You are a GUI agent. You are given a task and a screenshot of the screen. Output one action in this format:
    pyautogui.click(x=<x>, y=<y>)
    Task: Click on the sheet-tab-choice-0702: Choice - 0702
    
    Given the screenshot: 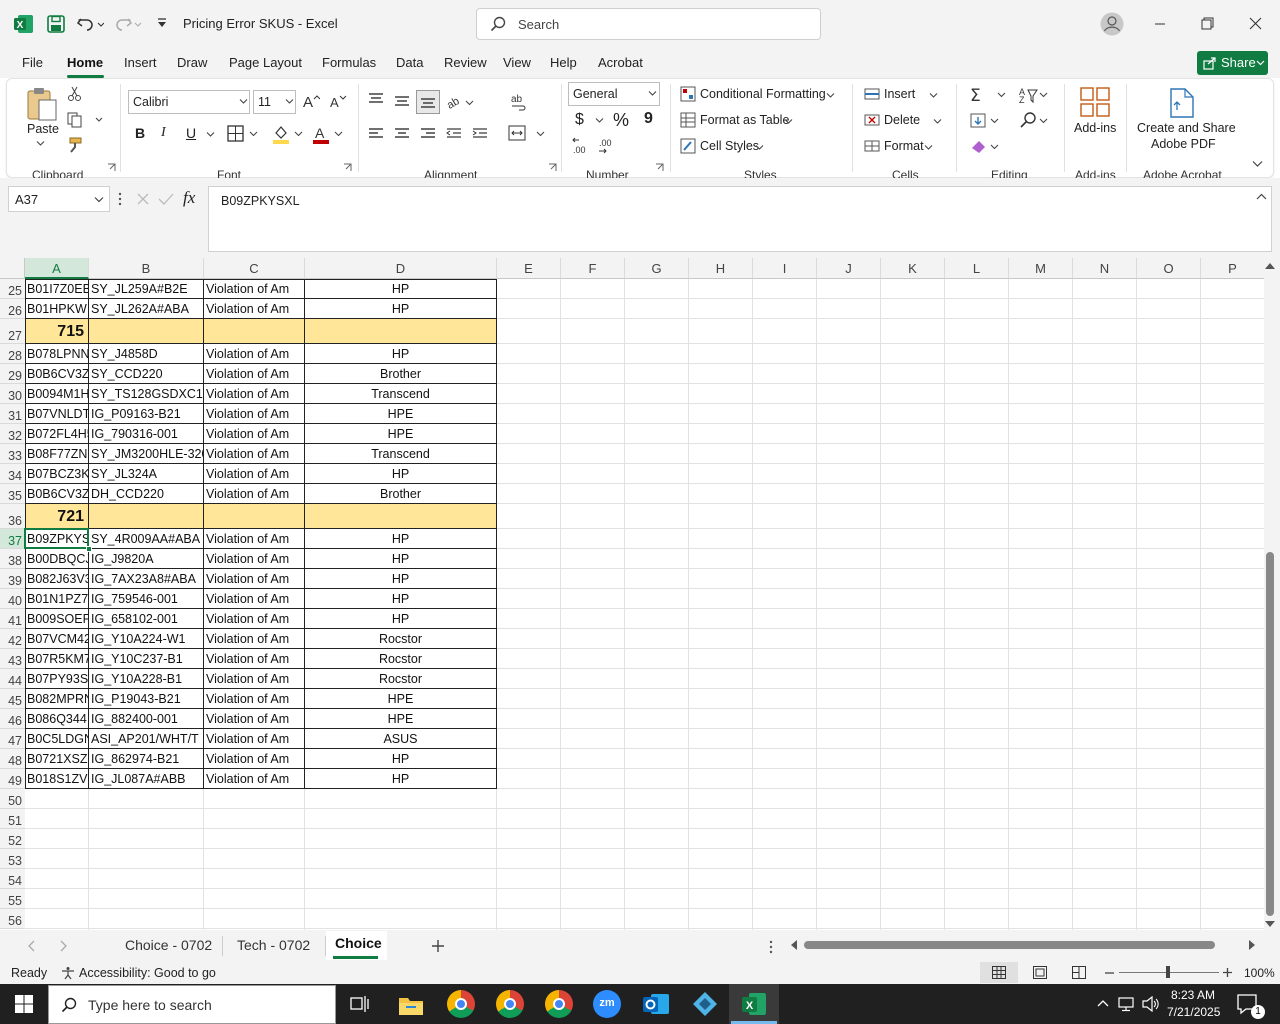 What is the action you would take?
    pyautogui.click(x=168, y=945)
    